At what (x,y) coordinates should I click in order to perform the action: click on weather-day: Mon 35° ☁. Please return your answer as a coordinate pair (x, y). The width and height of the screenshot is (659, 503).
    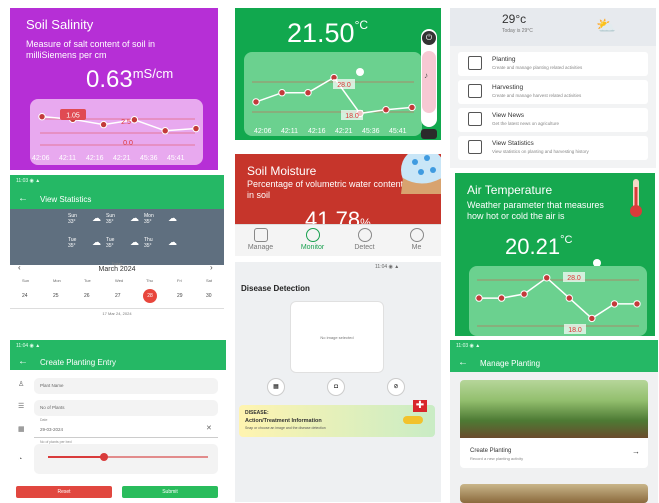
    Looking at the image, I should click on (169, 219).